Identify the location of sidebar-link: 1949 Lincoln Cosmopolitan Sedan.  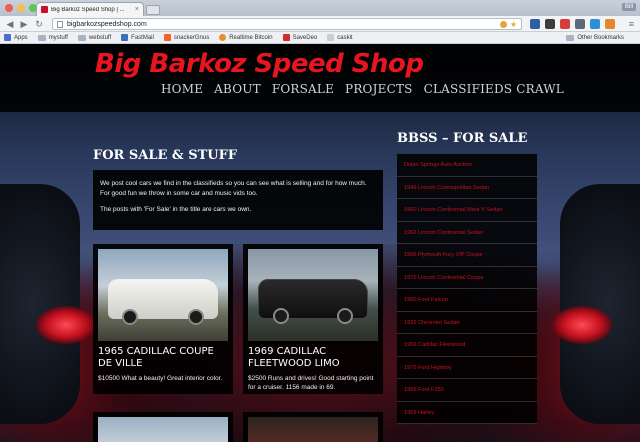
(467, 188).